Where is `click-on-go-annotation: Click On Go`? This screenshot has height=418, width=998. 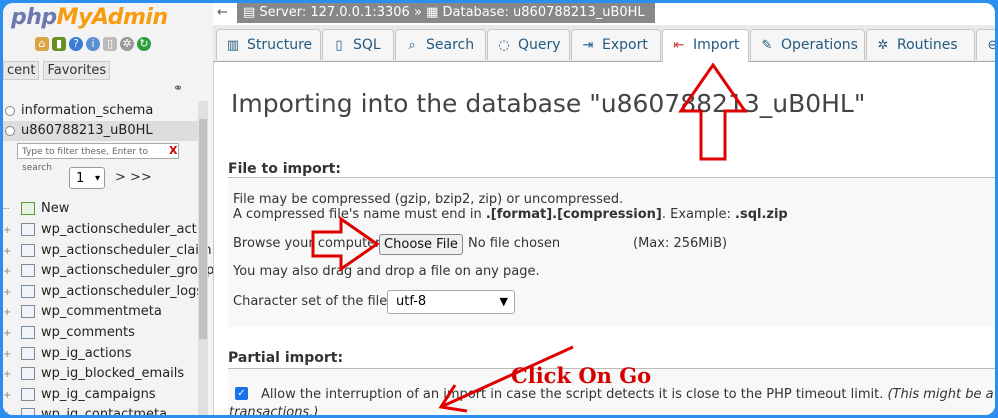
click-on-go-annotation: Click On Go is located at coordinates (581, 375).